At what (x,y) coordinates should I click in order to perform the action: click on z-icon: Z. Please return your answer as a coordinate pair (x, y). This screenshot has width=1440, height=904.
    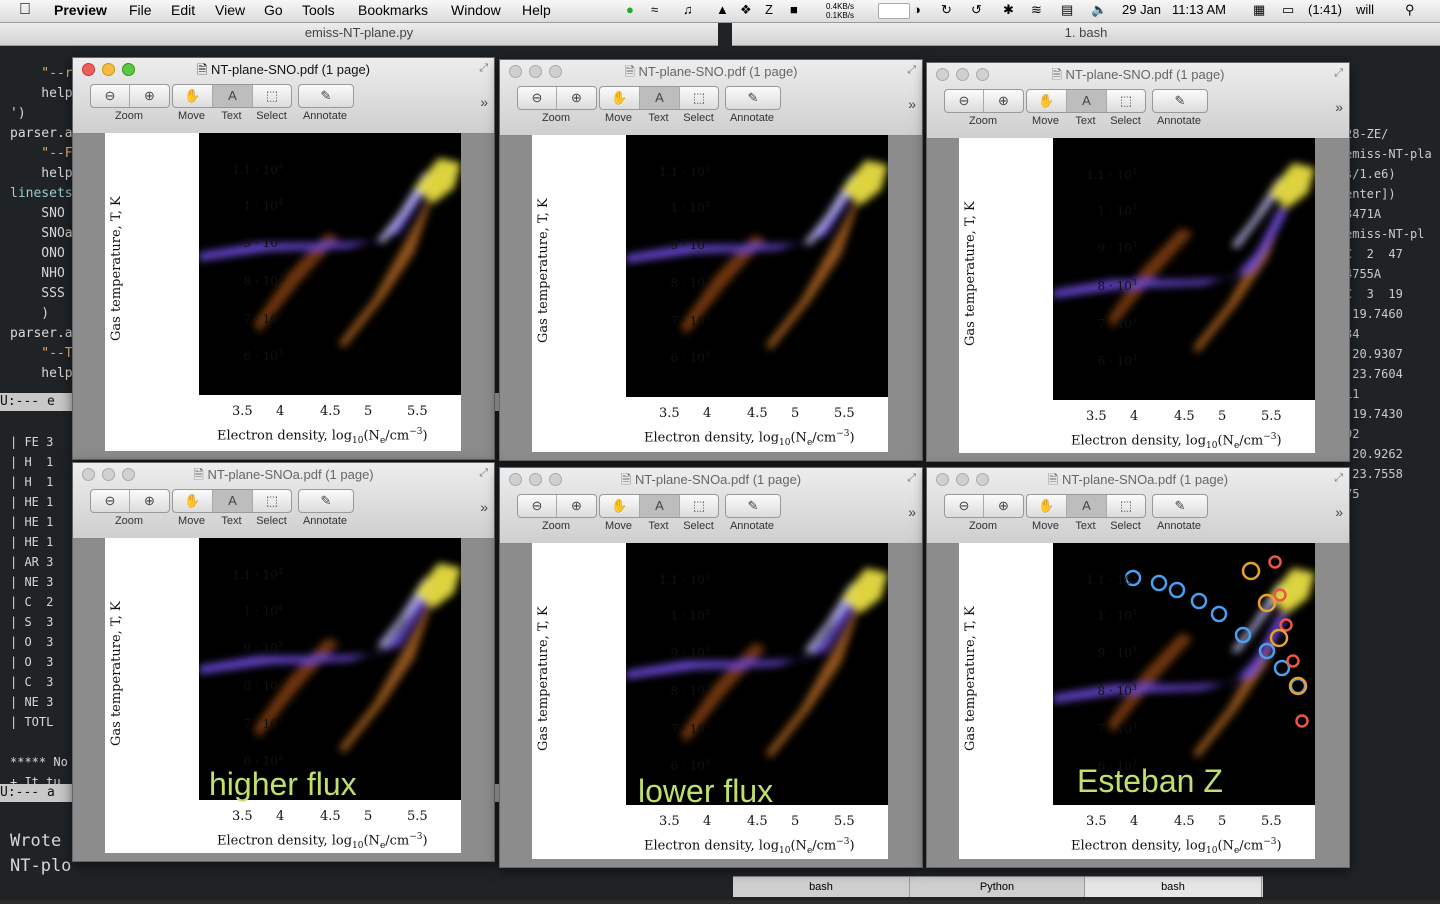
    Looking at the image, I should click on (769, 9).